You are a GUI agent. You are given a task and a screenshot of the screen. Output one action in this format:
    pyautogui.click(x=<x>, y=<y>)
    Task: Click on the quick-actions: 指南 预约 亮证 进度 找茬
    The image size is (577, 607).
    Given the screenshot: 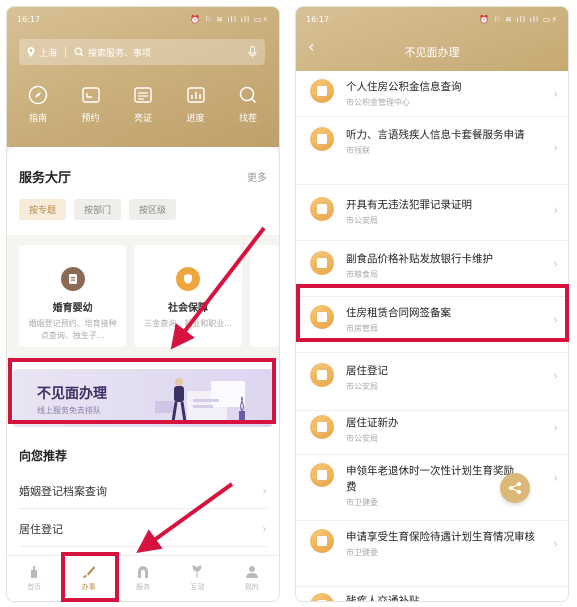 What is the action you would take?
    pyautogui.click(x=143, y=104)
    